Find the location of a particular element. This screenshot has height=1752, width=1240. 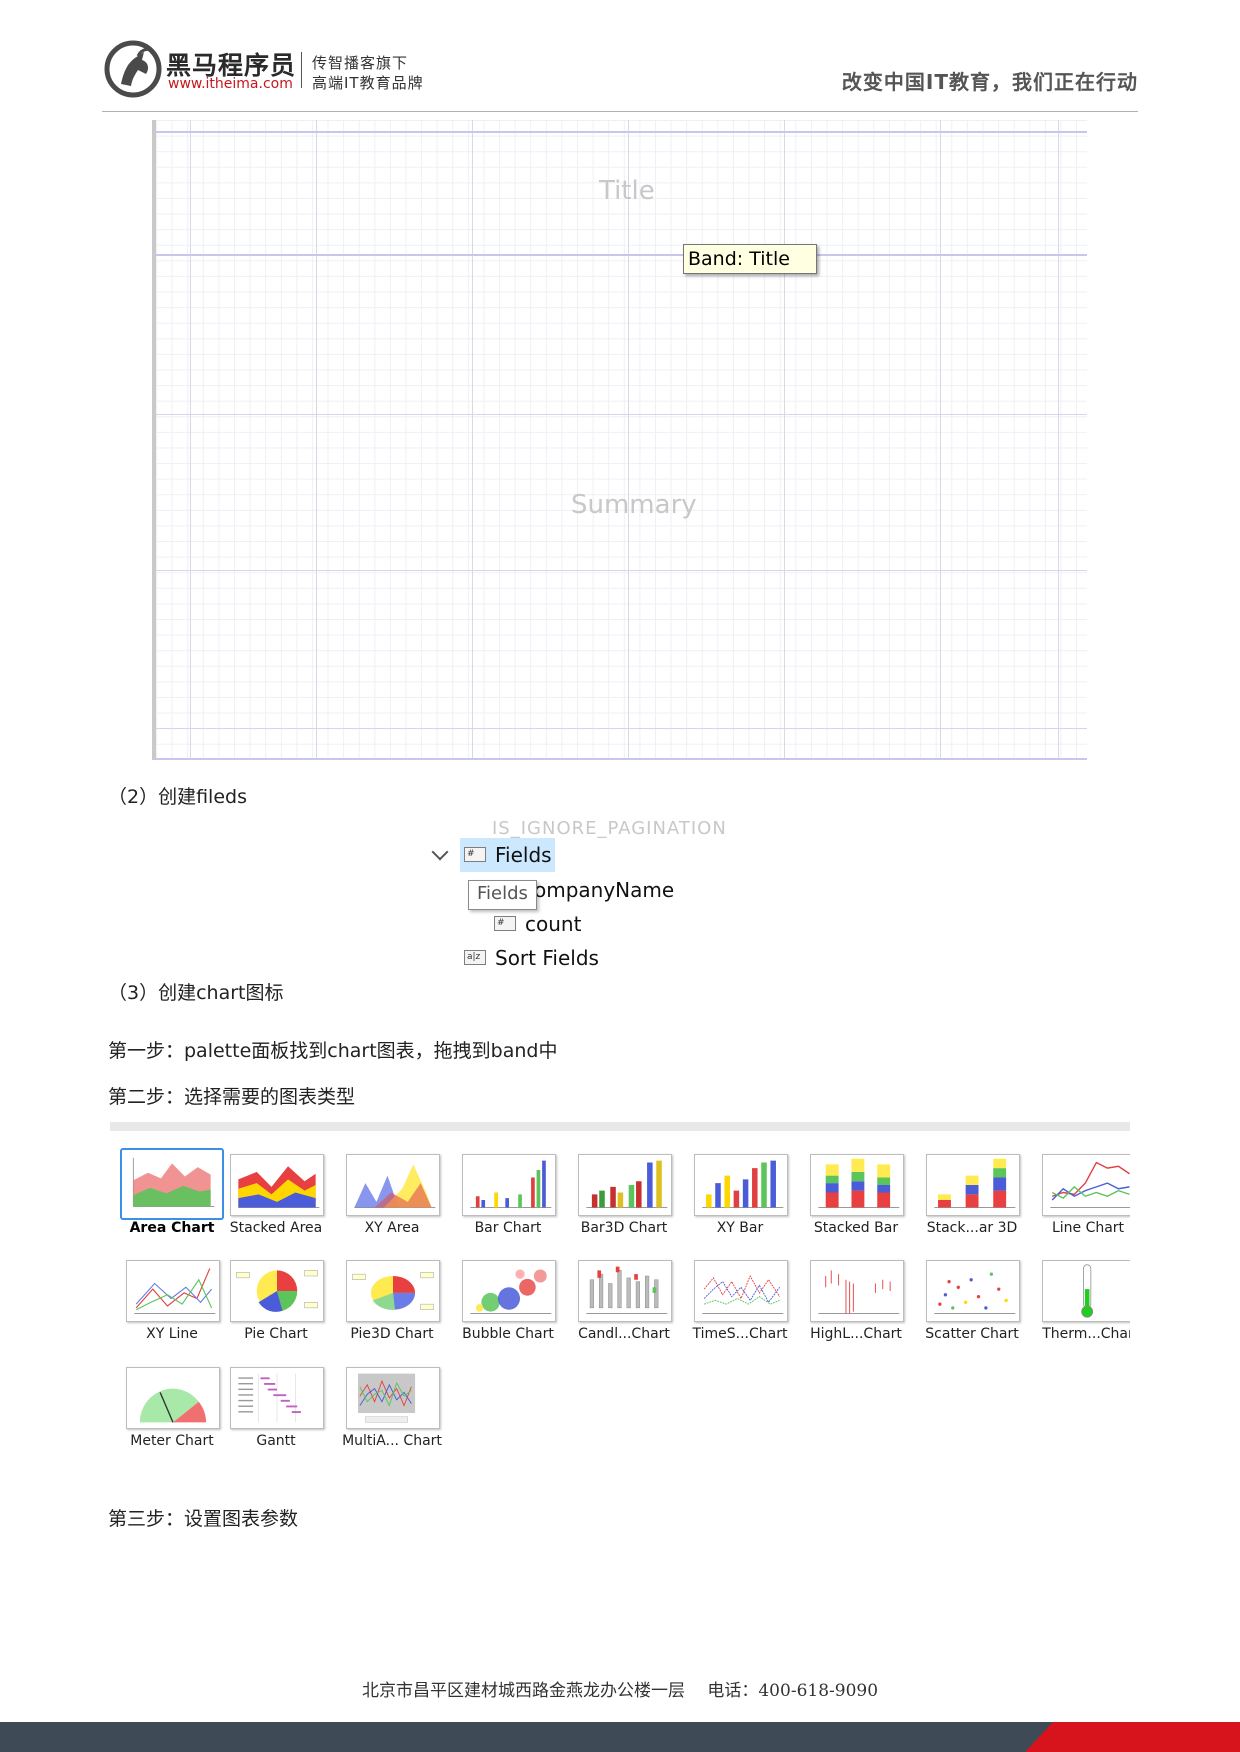

tree-item-count: count is located at coordinates (553, 924).